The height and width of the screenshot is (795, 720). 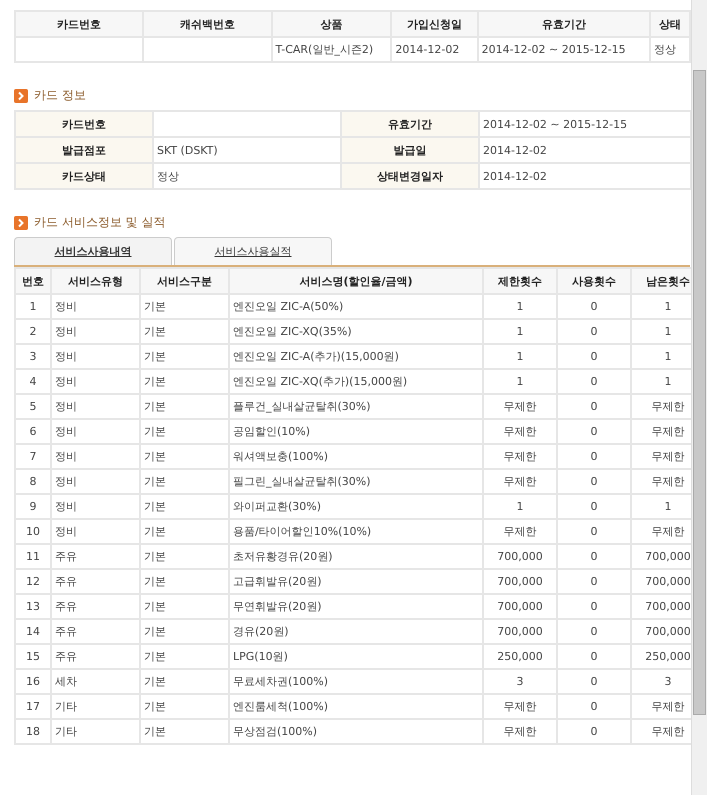 I want to click on table-cell: 18, so click(x=33, y=731).